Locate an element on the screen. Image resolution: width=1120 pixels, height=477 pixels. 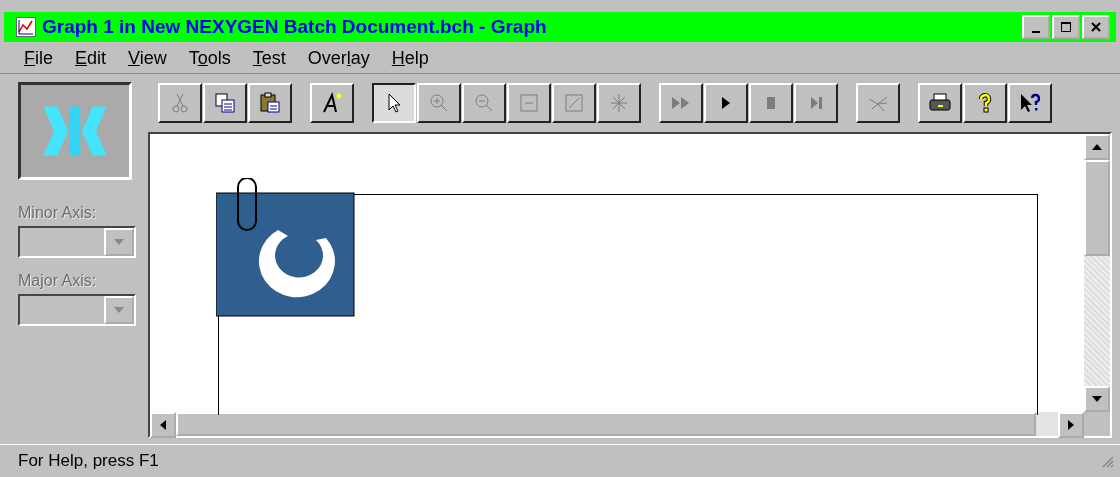
close-button is located at coordinates (1096, 27).